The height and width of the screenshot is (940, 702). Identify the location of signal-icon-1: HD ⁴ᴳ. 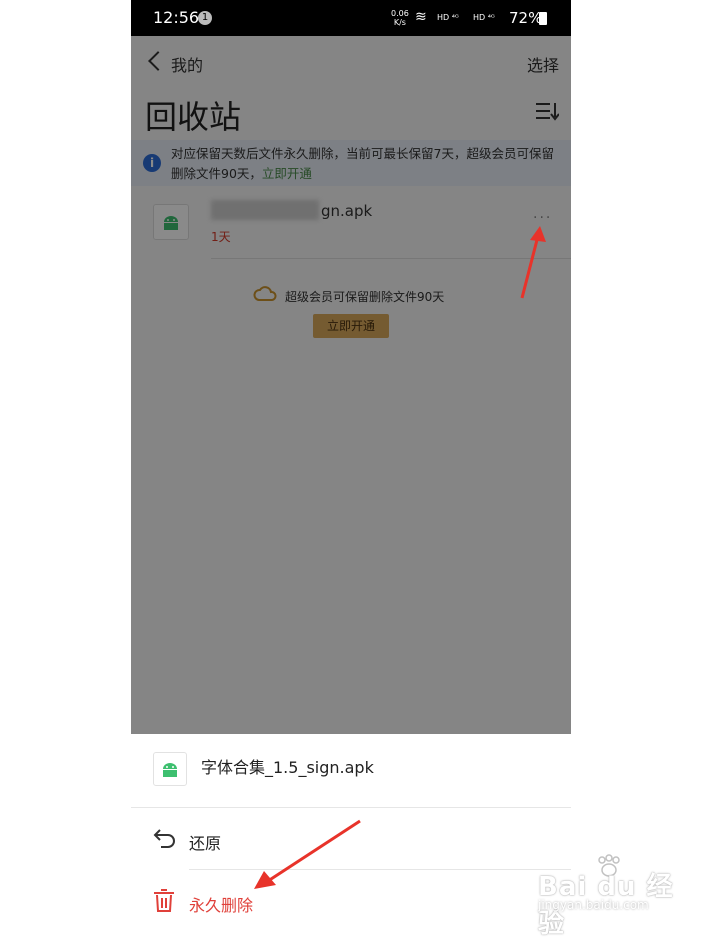
(448, 17).